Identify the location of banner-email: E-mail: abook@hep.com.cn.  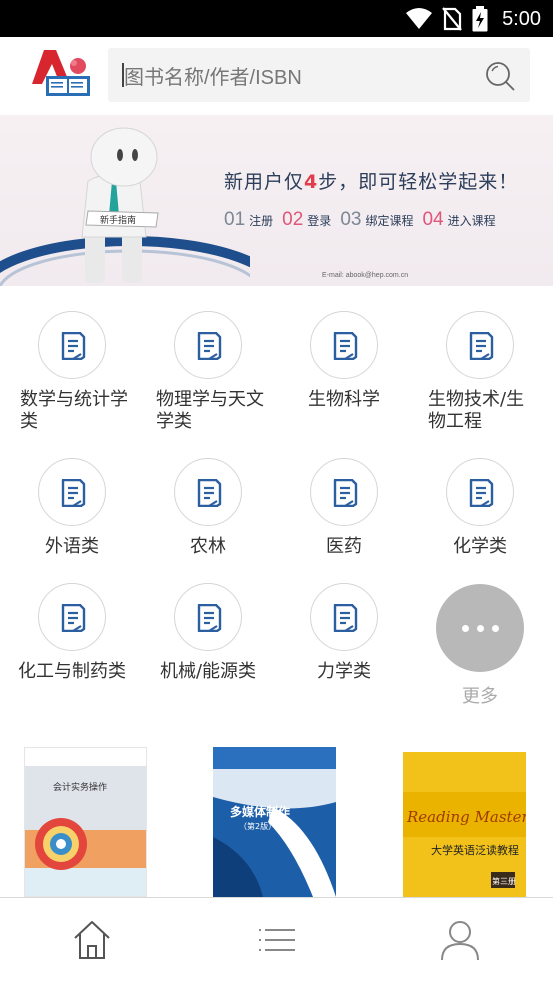
(365, 275).